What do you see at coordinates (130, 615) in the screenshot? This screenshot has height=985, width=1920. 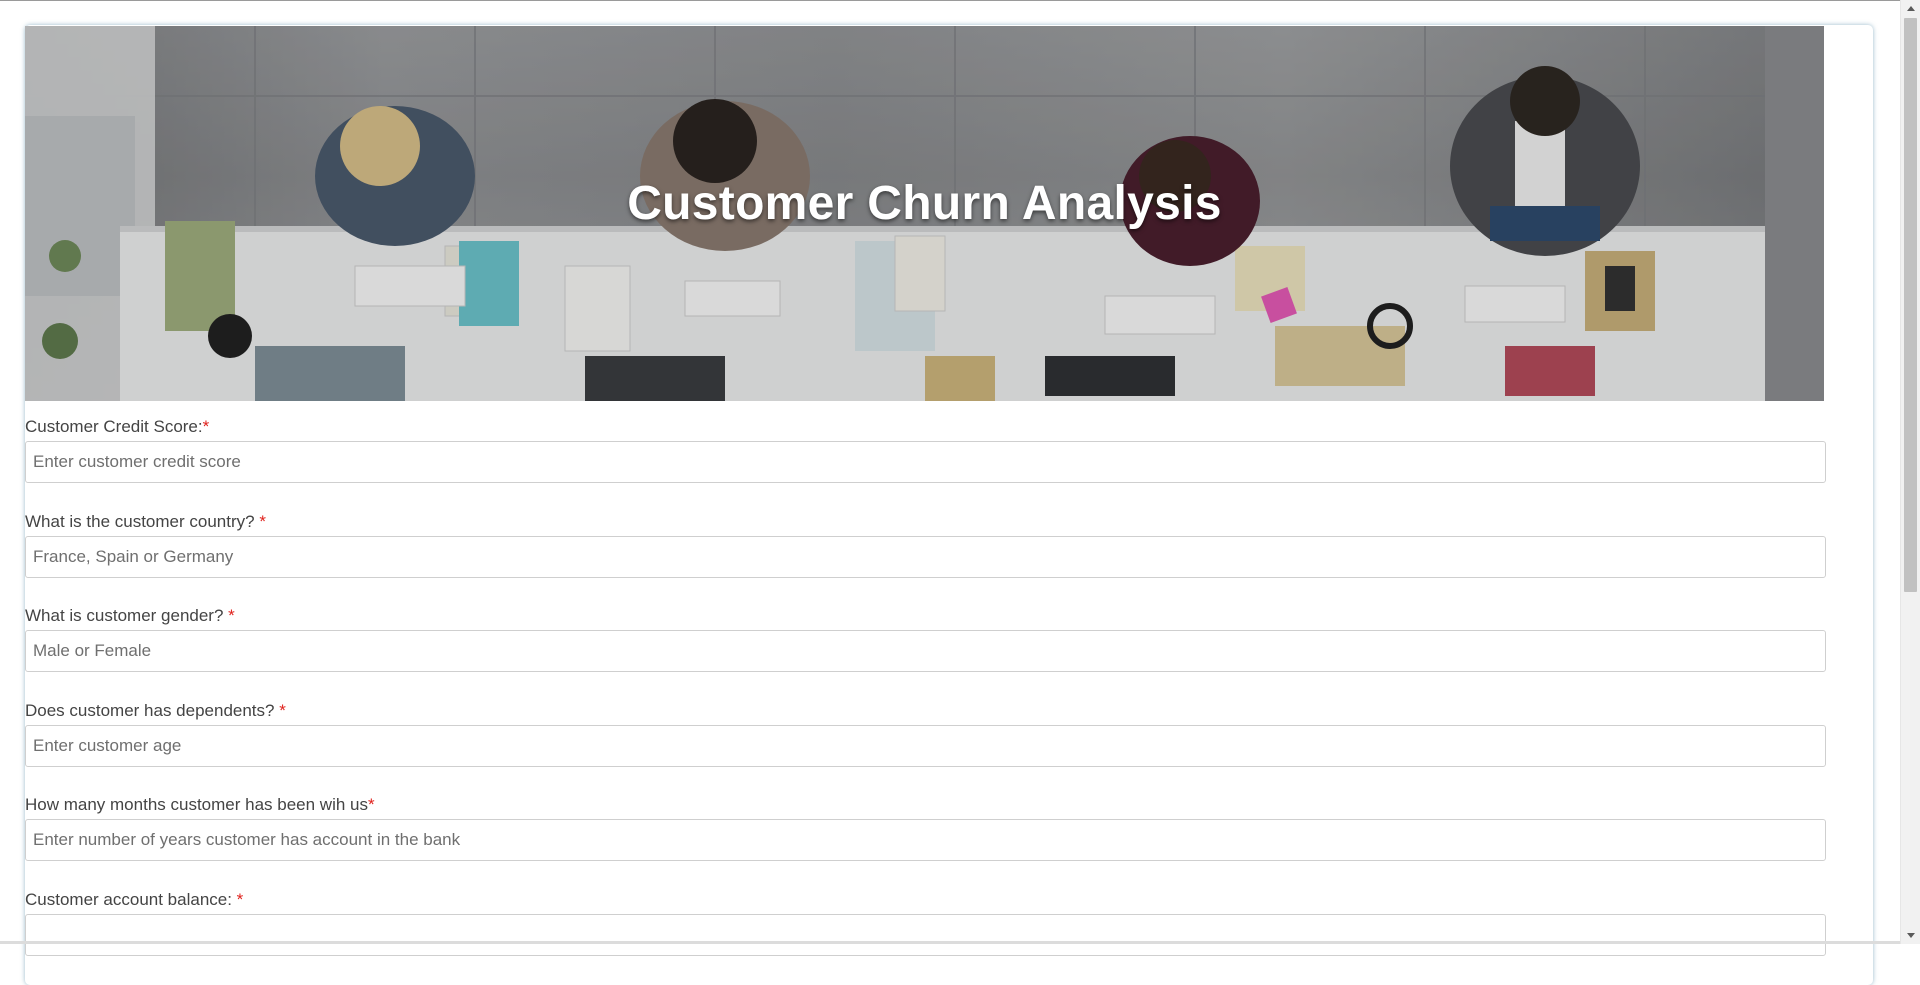 I see `gender-label: What is customer gender? *` at bounding box center [130, 615].